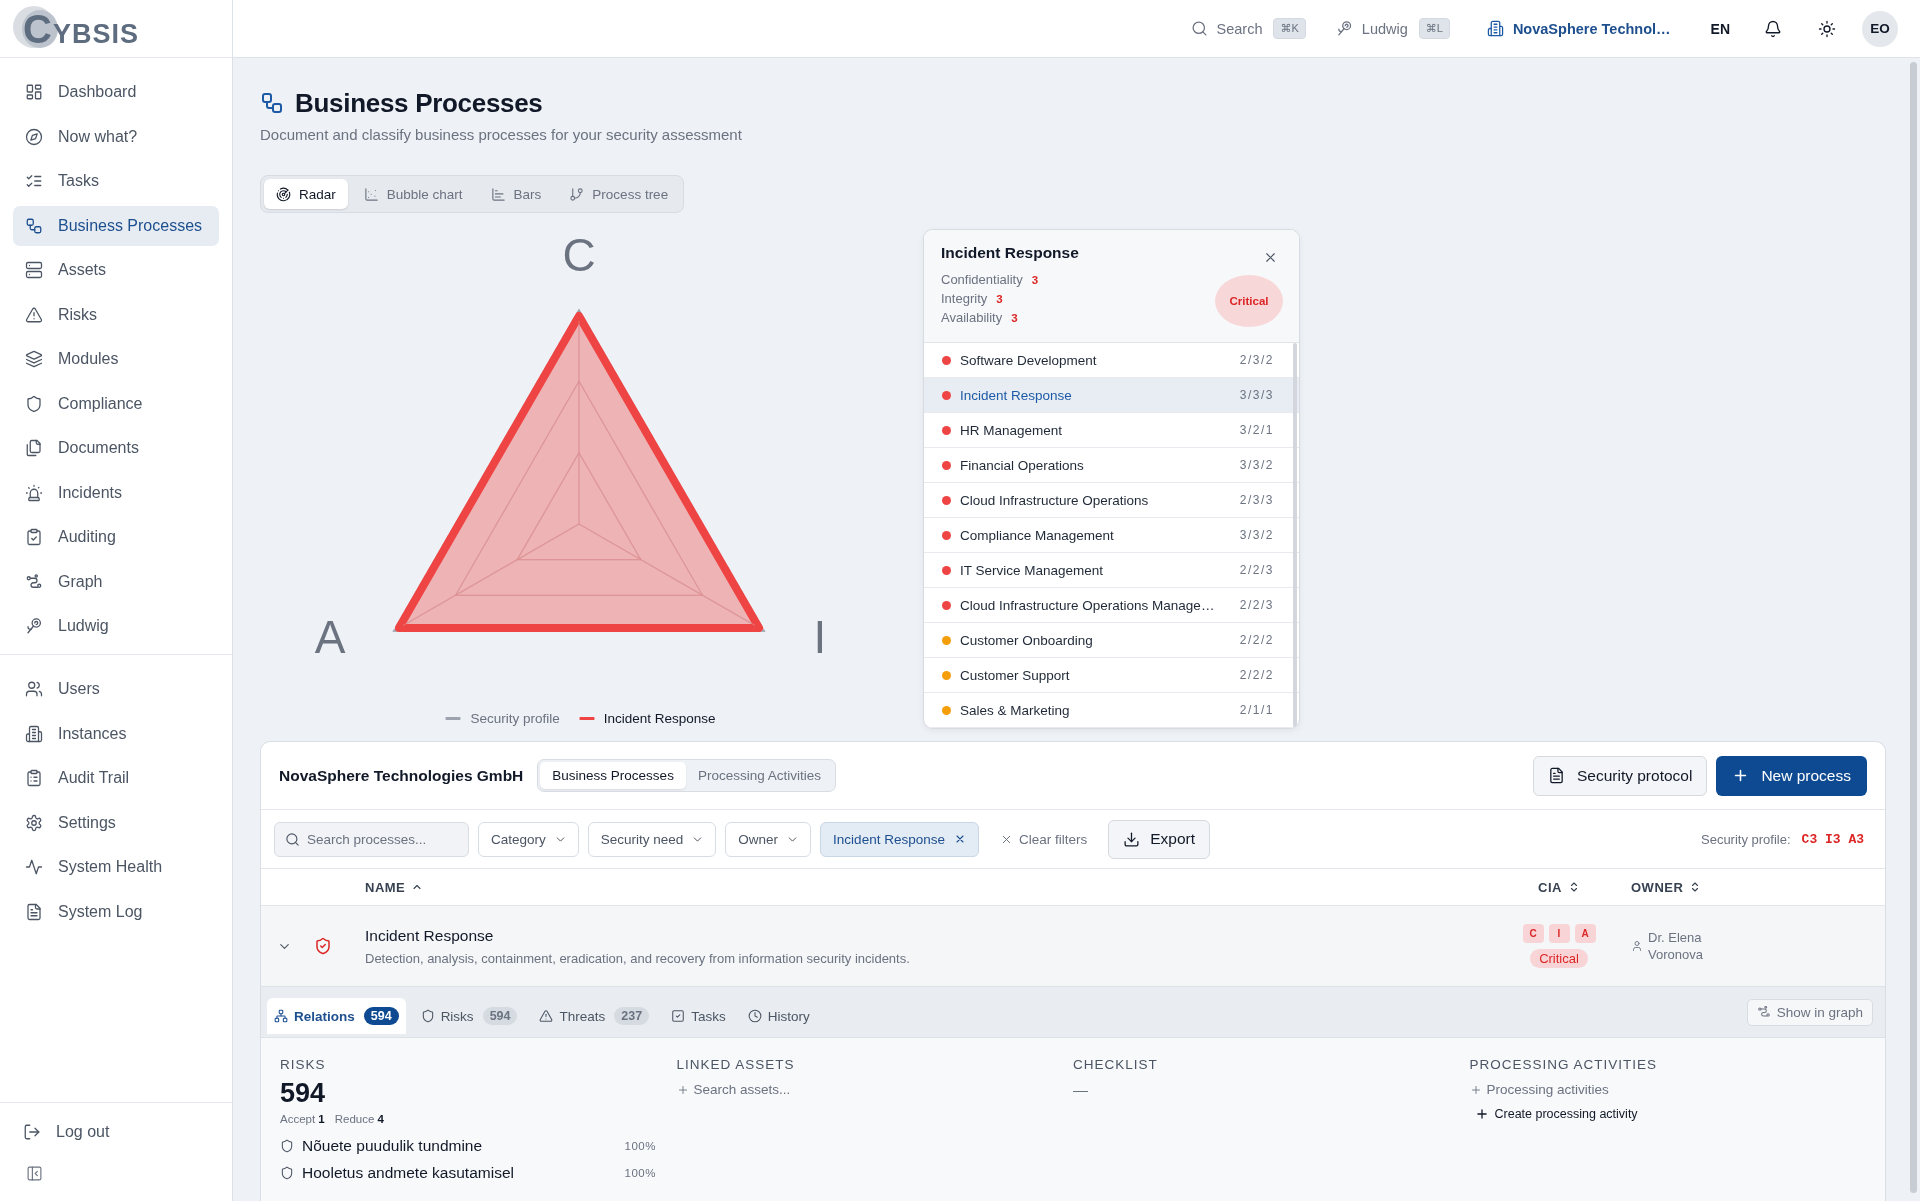 This screenshot has height=1201, width=1920. Describe the element at coordinates (34, 626) in the screenshot. I see `rose-icon` at that location.